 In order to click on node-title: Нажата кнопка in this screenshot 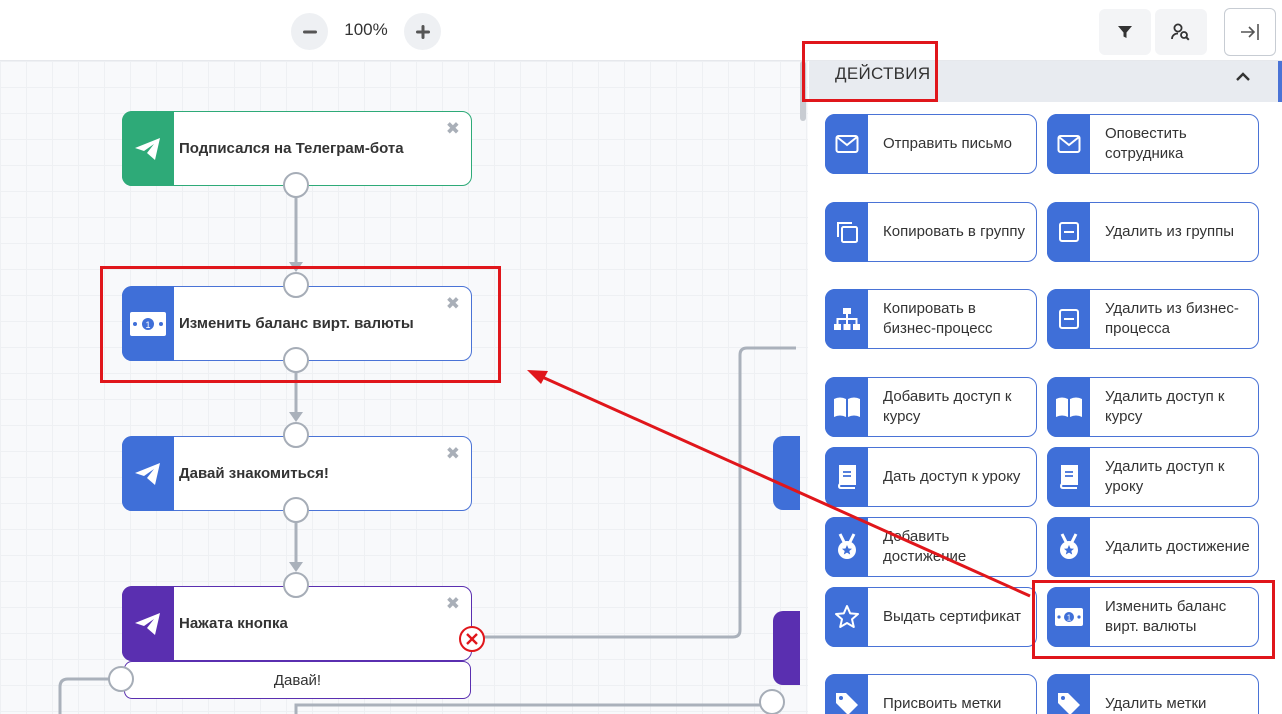, I will do `click(233, 623)`.